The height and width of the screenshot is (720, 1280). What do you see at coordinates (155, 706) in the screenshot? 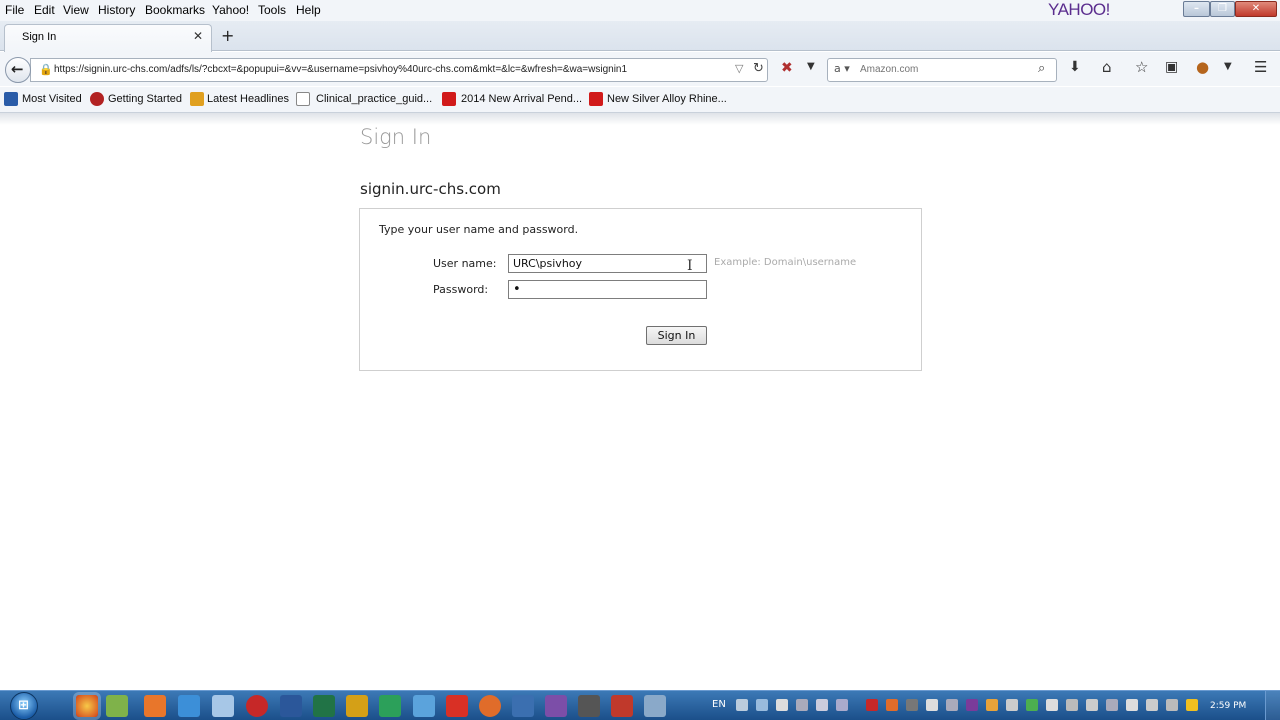
I see `media-icon` at bounding box center [155, 706].